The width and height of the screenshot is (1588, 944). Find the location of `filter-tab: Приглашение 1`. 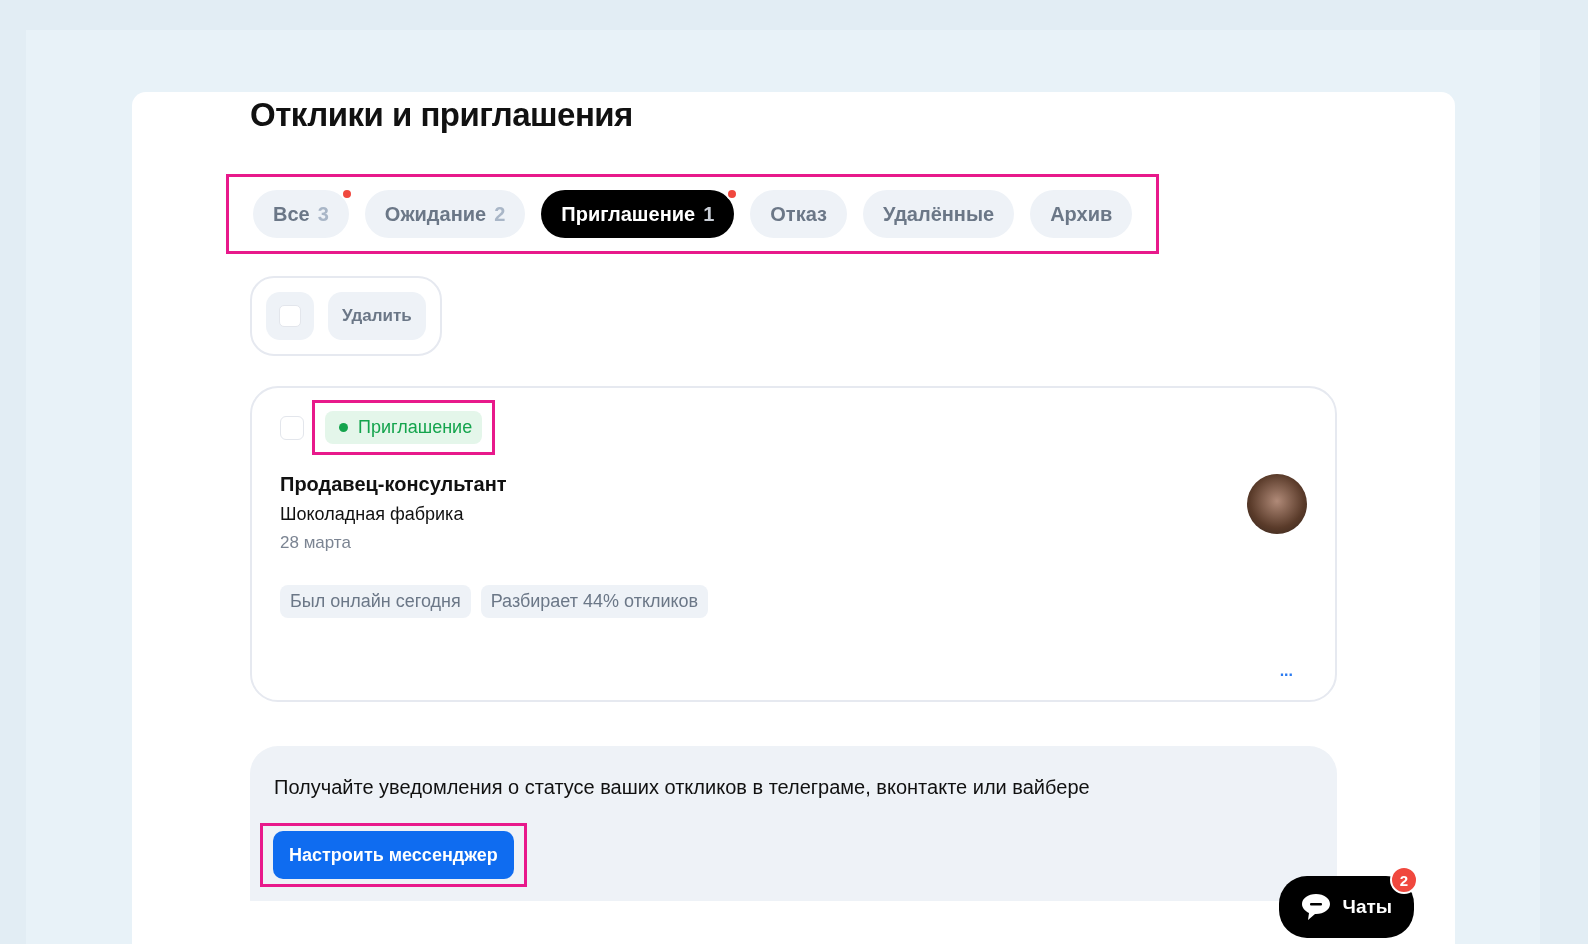

filter-tab: Приглашение 1 is located at coordinates (638, 214).